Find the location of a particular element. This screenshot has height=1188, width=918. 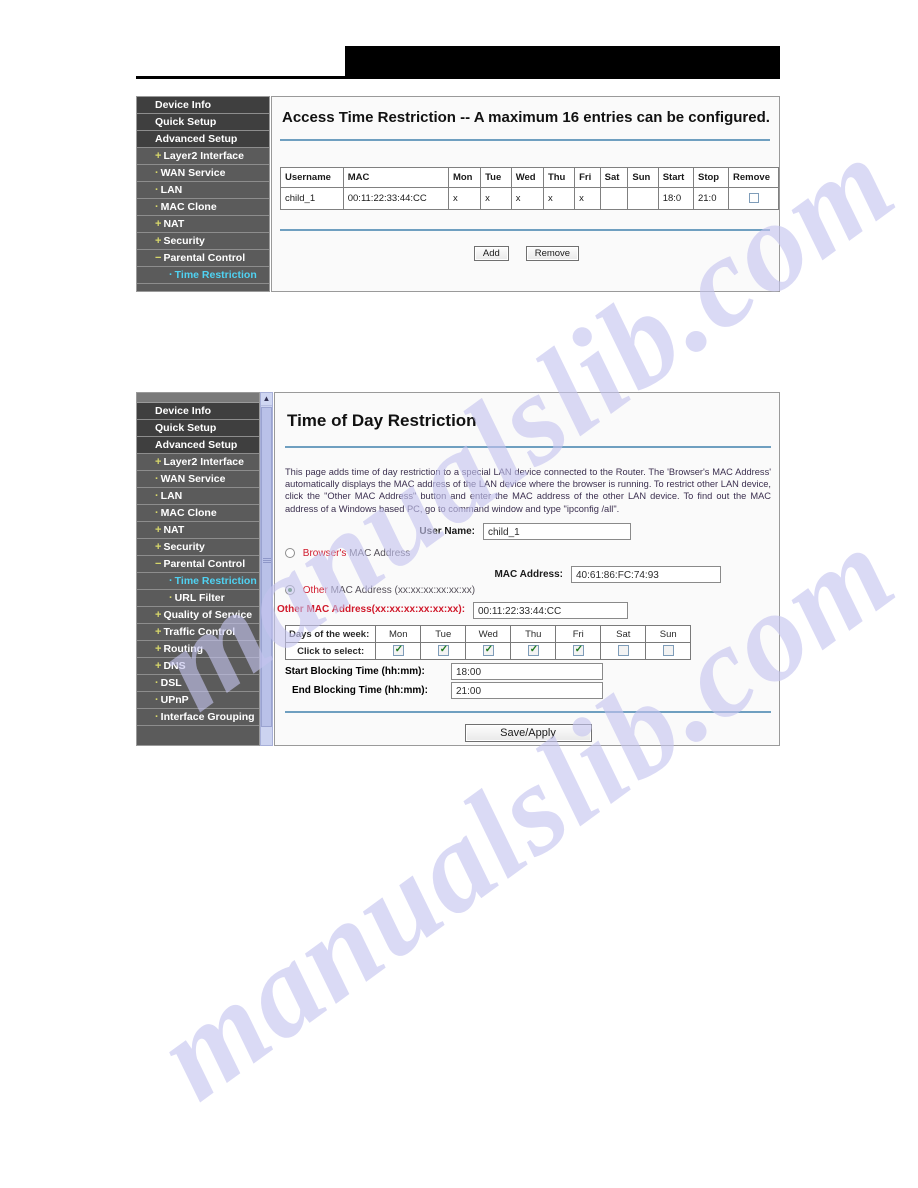

other-mac-radio is located at coordinates (290, 590).